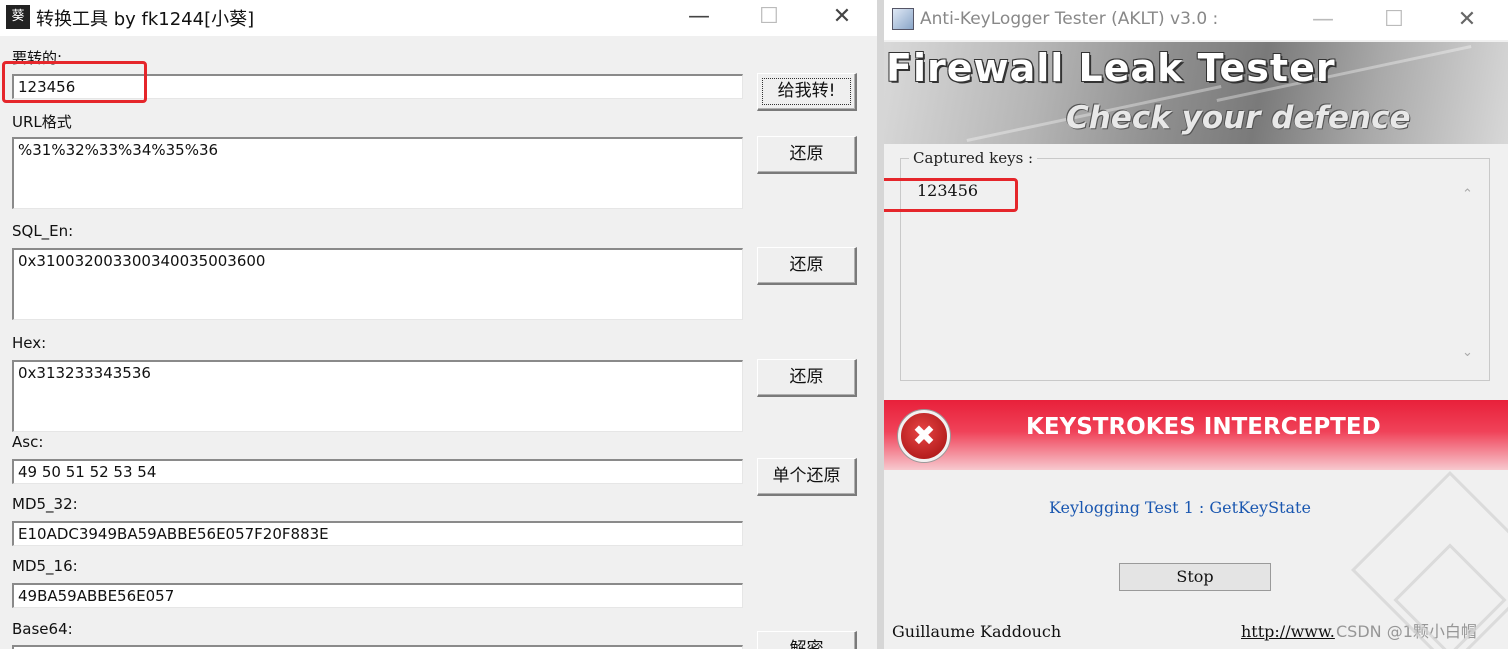  I want to click on website-link: http://www., so click(1288, 631).